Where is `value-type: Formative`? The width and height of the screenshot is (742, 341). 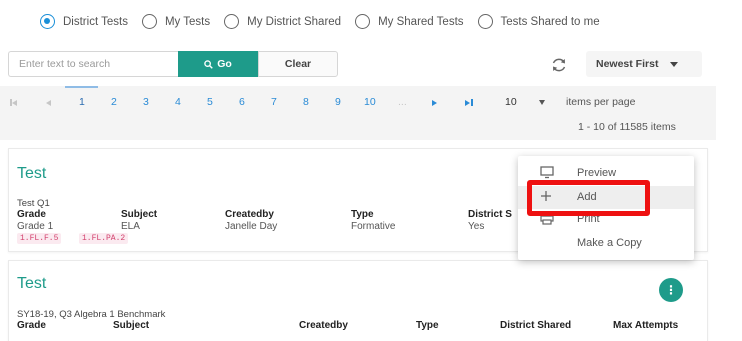 value-type: Formative is located at coordinates (373, 226).